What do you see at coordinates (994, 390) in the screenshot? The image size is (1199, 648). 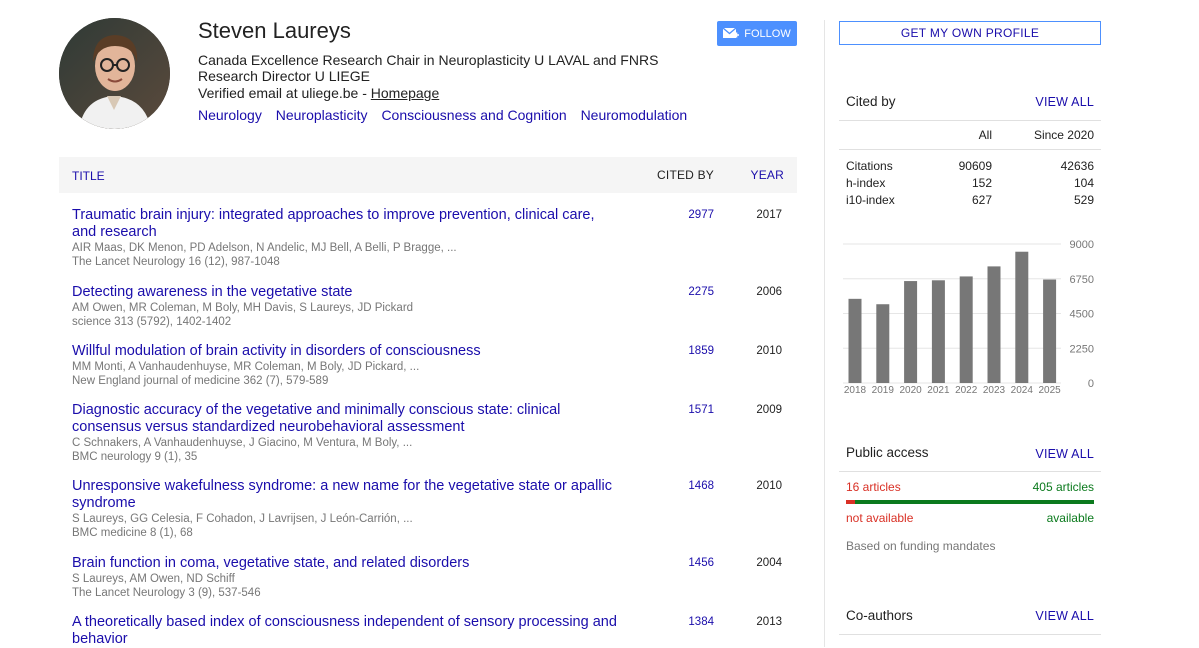 I see `x-tick-label: 2023` at bounding box center [994, 390].